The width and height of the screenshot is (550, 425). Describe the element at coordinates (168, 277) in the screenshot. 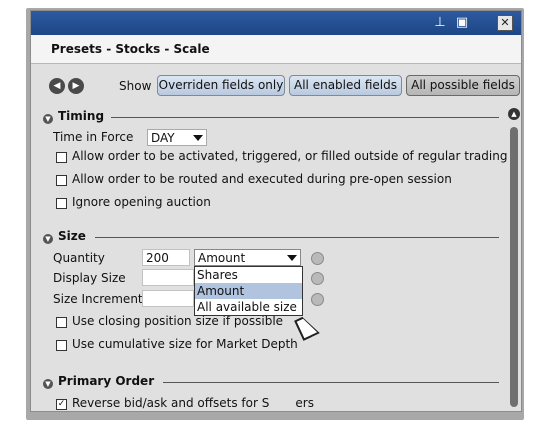

I see `display-size-input` at that location.